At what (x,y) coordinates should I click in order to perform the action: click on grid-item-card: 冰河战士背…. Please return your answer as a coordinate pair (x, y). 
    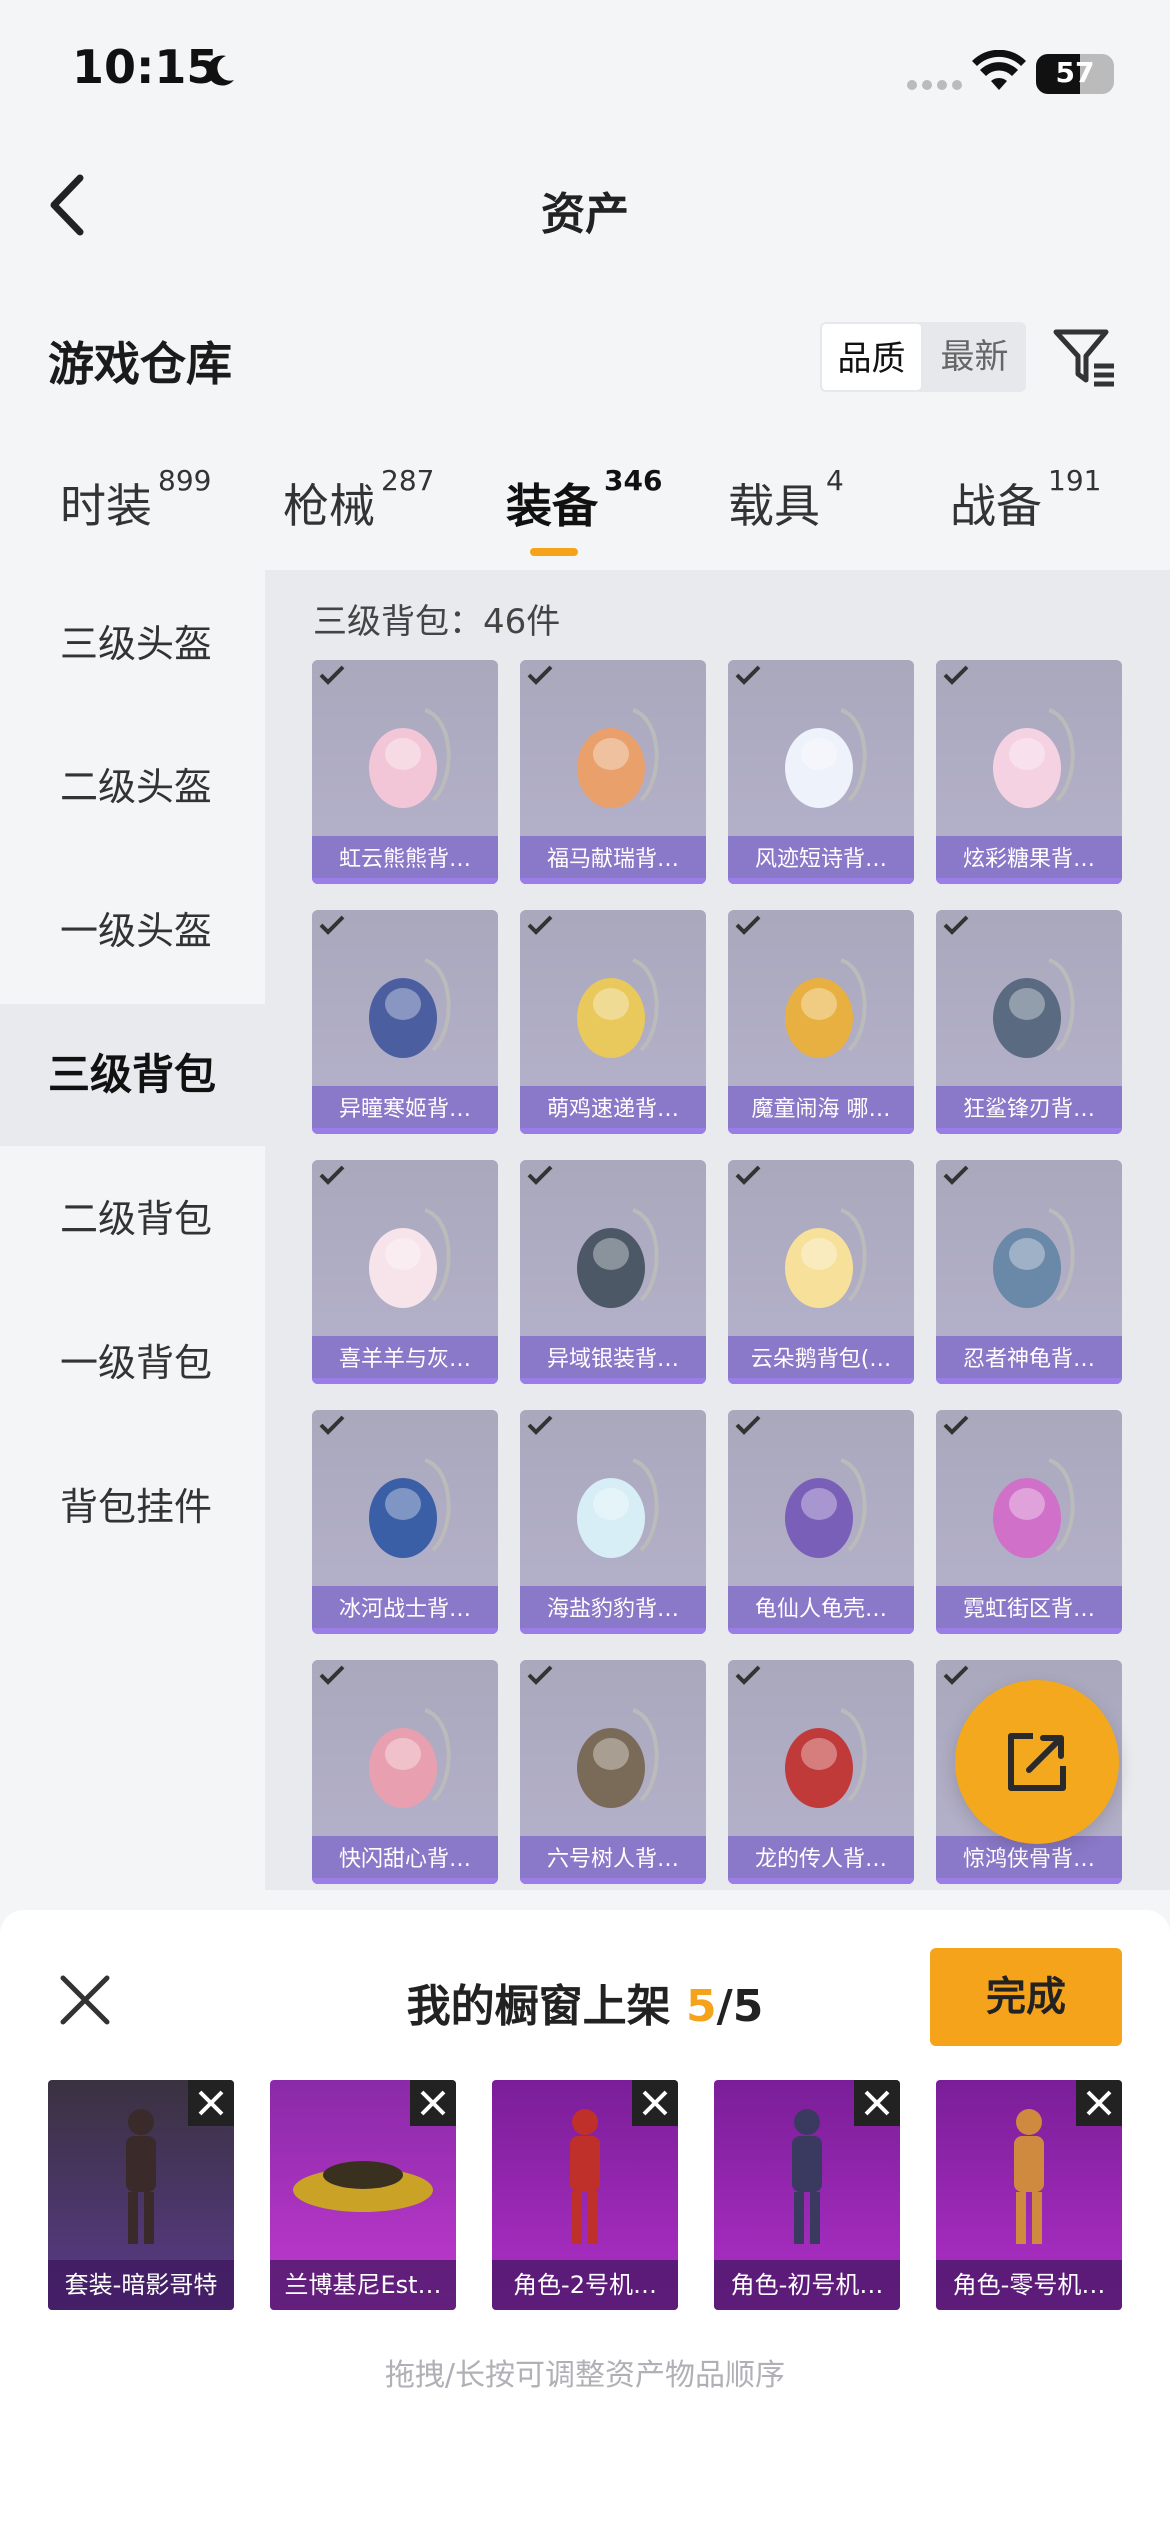
    Looking at the image, I should click on (405, 1522).